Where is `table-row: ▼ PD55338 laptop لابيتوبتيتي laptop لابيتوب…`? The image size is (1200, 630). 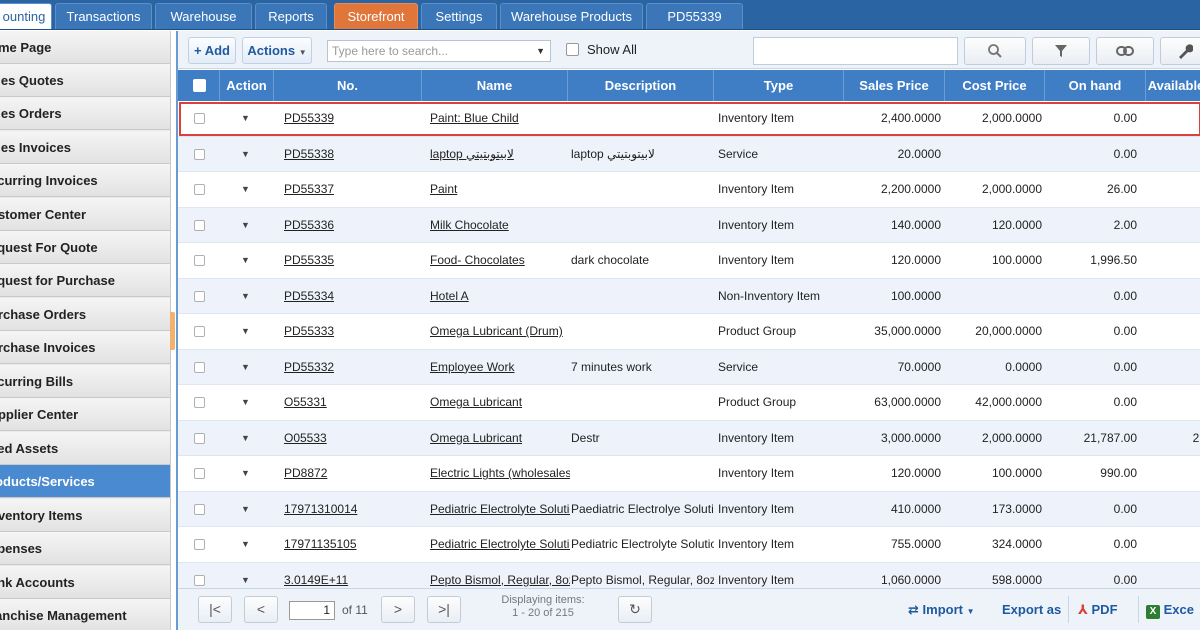 table-row: ▼ PD55338 laptop لابيتوبتيتي laptop لابيتوب… is located at coordinates (689, 154).